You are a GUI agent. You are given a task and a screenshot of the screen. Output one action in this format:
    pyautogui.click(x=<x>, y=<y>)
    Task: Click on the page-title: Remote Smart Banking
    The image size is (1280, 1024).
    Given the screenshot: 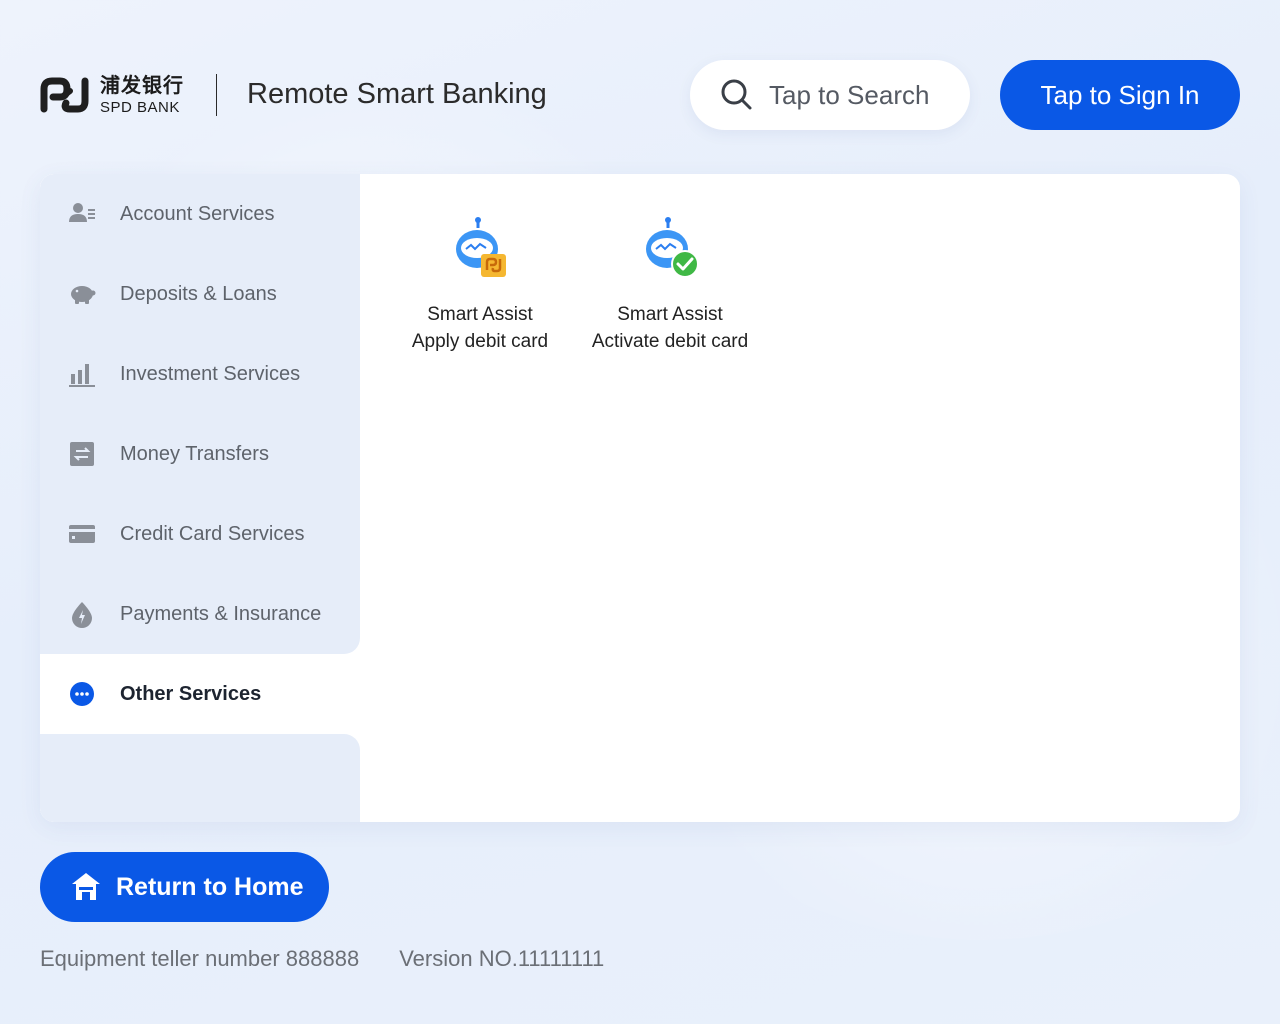 What is the action you would take?
    pyautogui.click(x=397, y=94)
    